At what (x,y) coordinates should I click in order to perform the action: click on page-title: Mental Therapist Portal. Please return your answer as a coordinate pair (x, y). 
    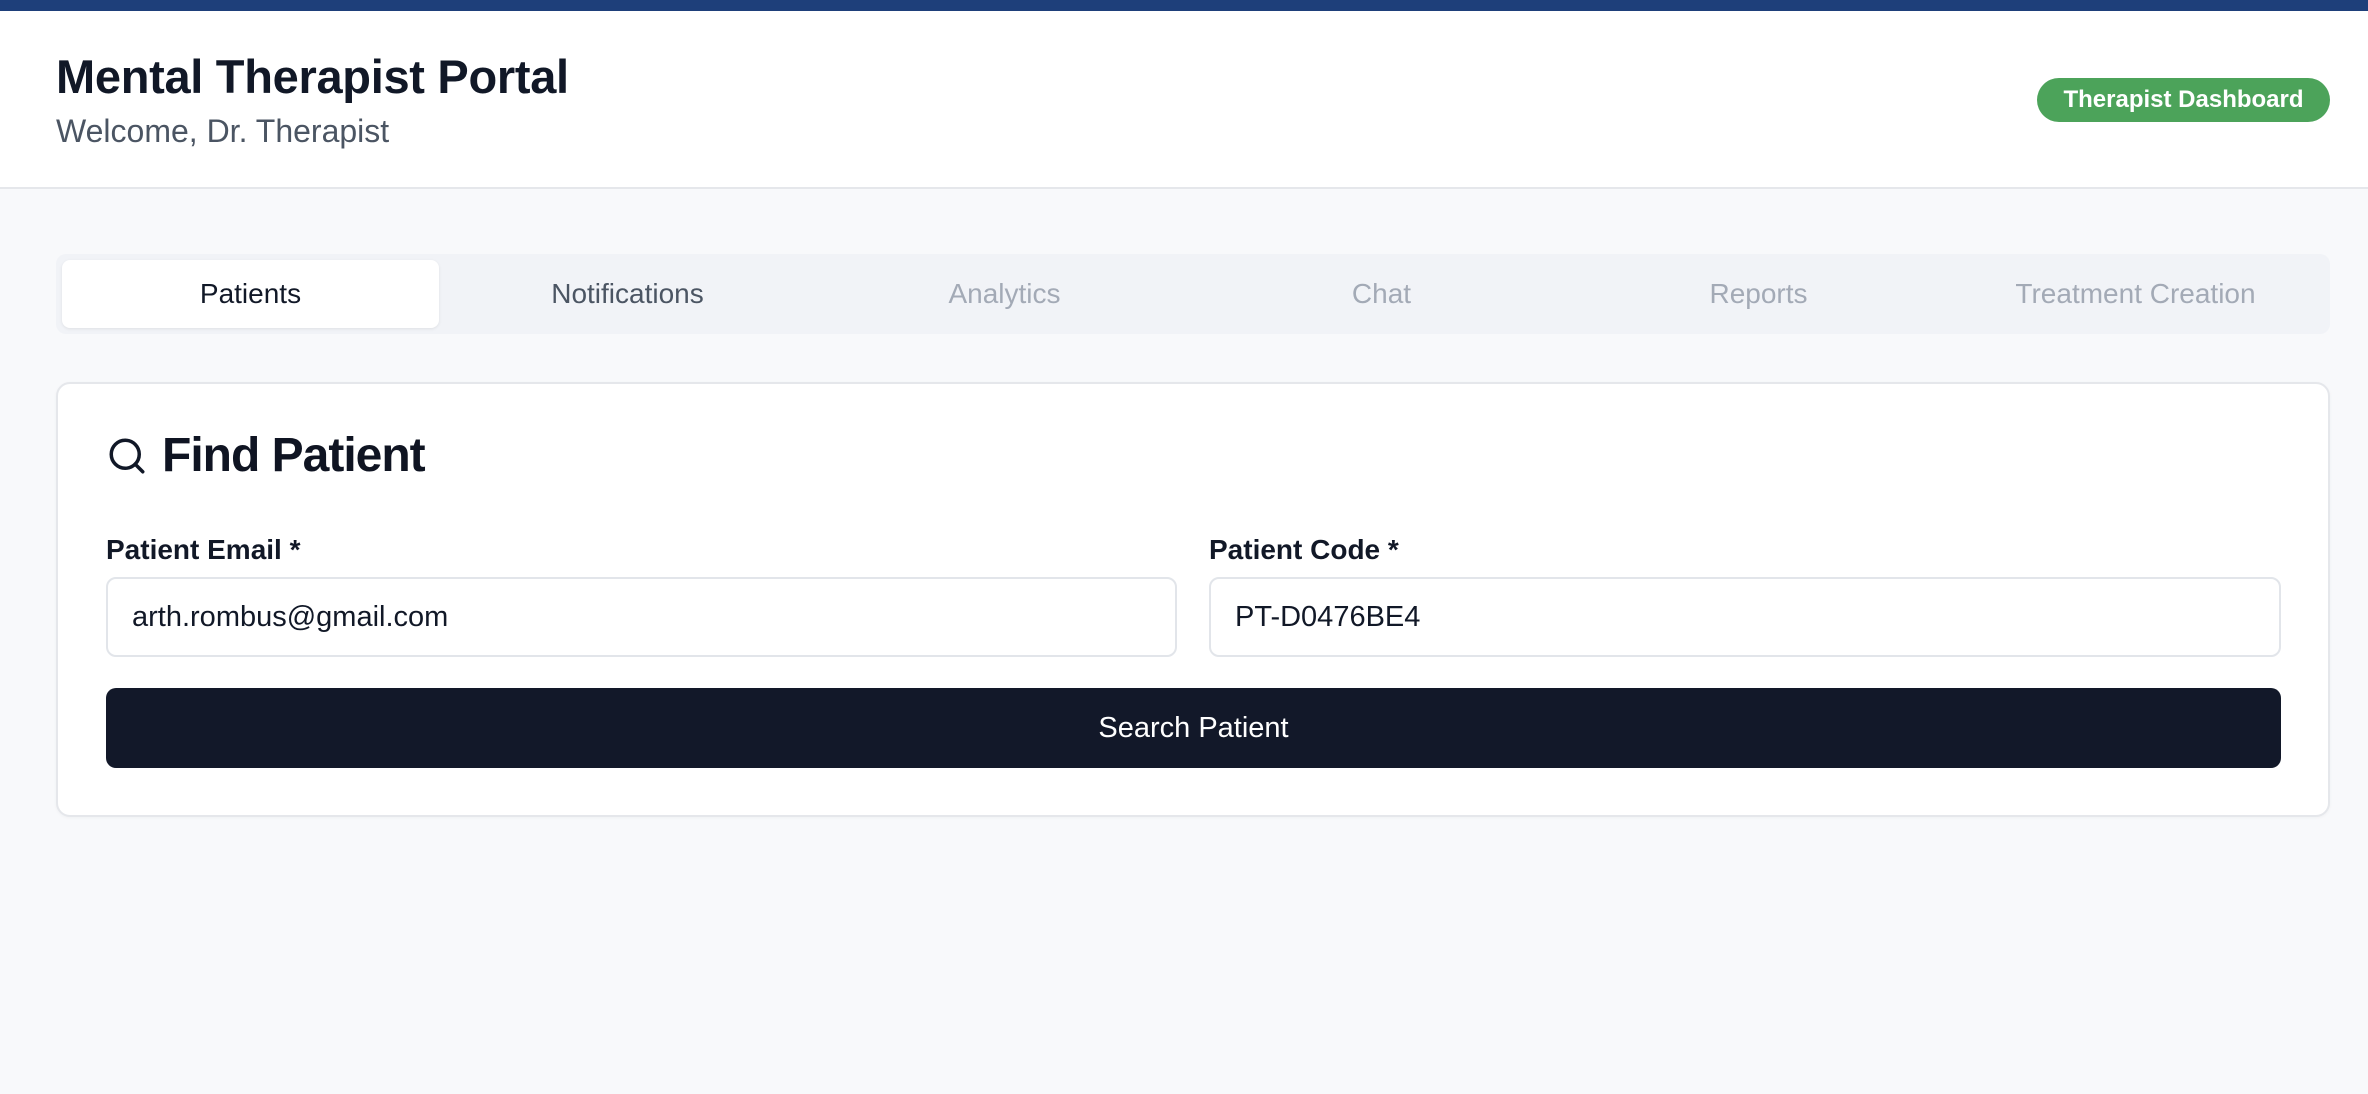
    Looking at the image, I should click on (312, 76).